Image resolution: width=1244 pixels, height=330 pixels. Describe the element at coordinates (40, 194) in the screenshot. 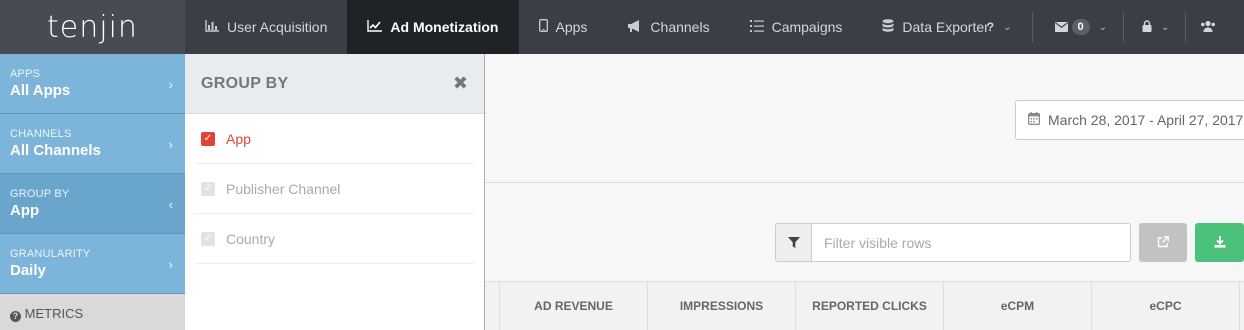

I see `sidebar-item-caption: GROUP BY` at that location.